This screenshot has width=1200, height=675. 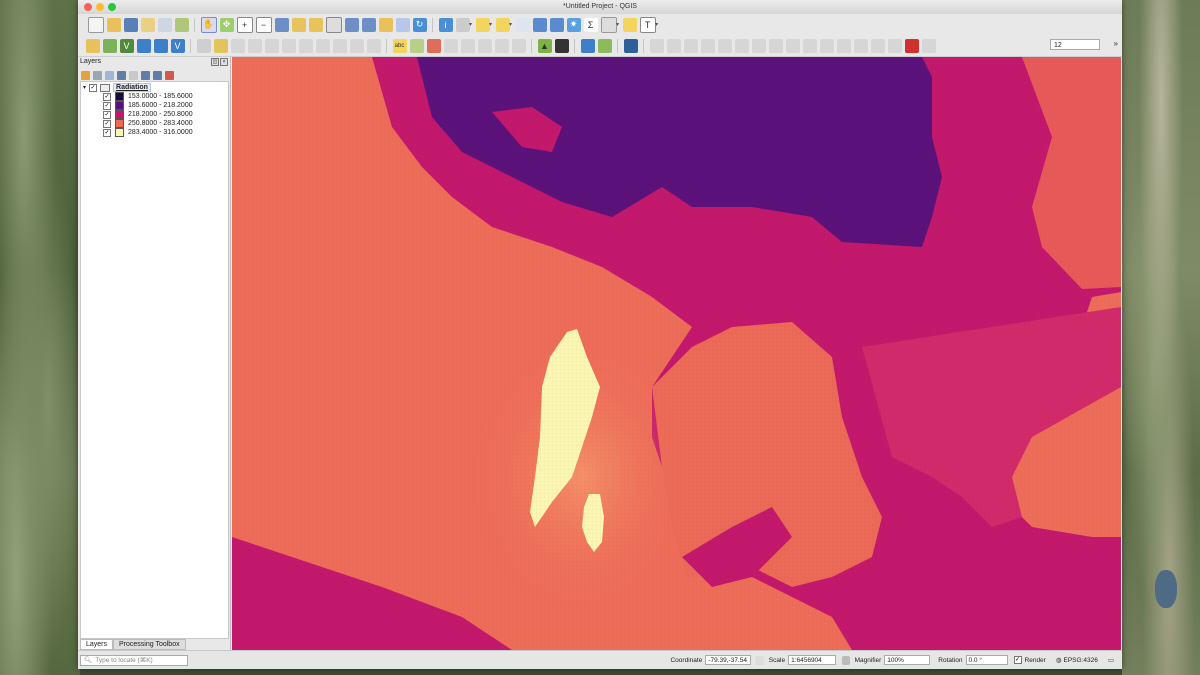 What do you see at coordinates (203, 45) in the screenshot?
I see `current-edits-icon` at bounding box center [203, 45].